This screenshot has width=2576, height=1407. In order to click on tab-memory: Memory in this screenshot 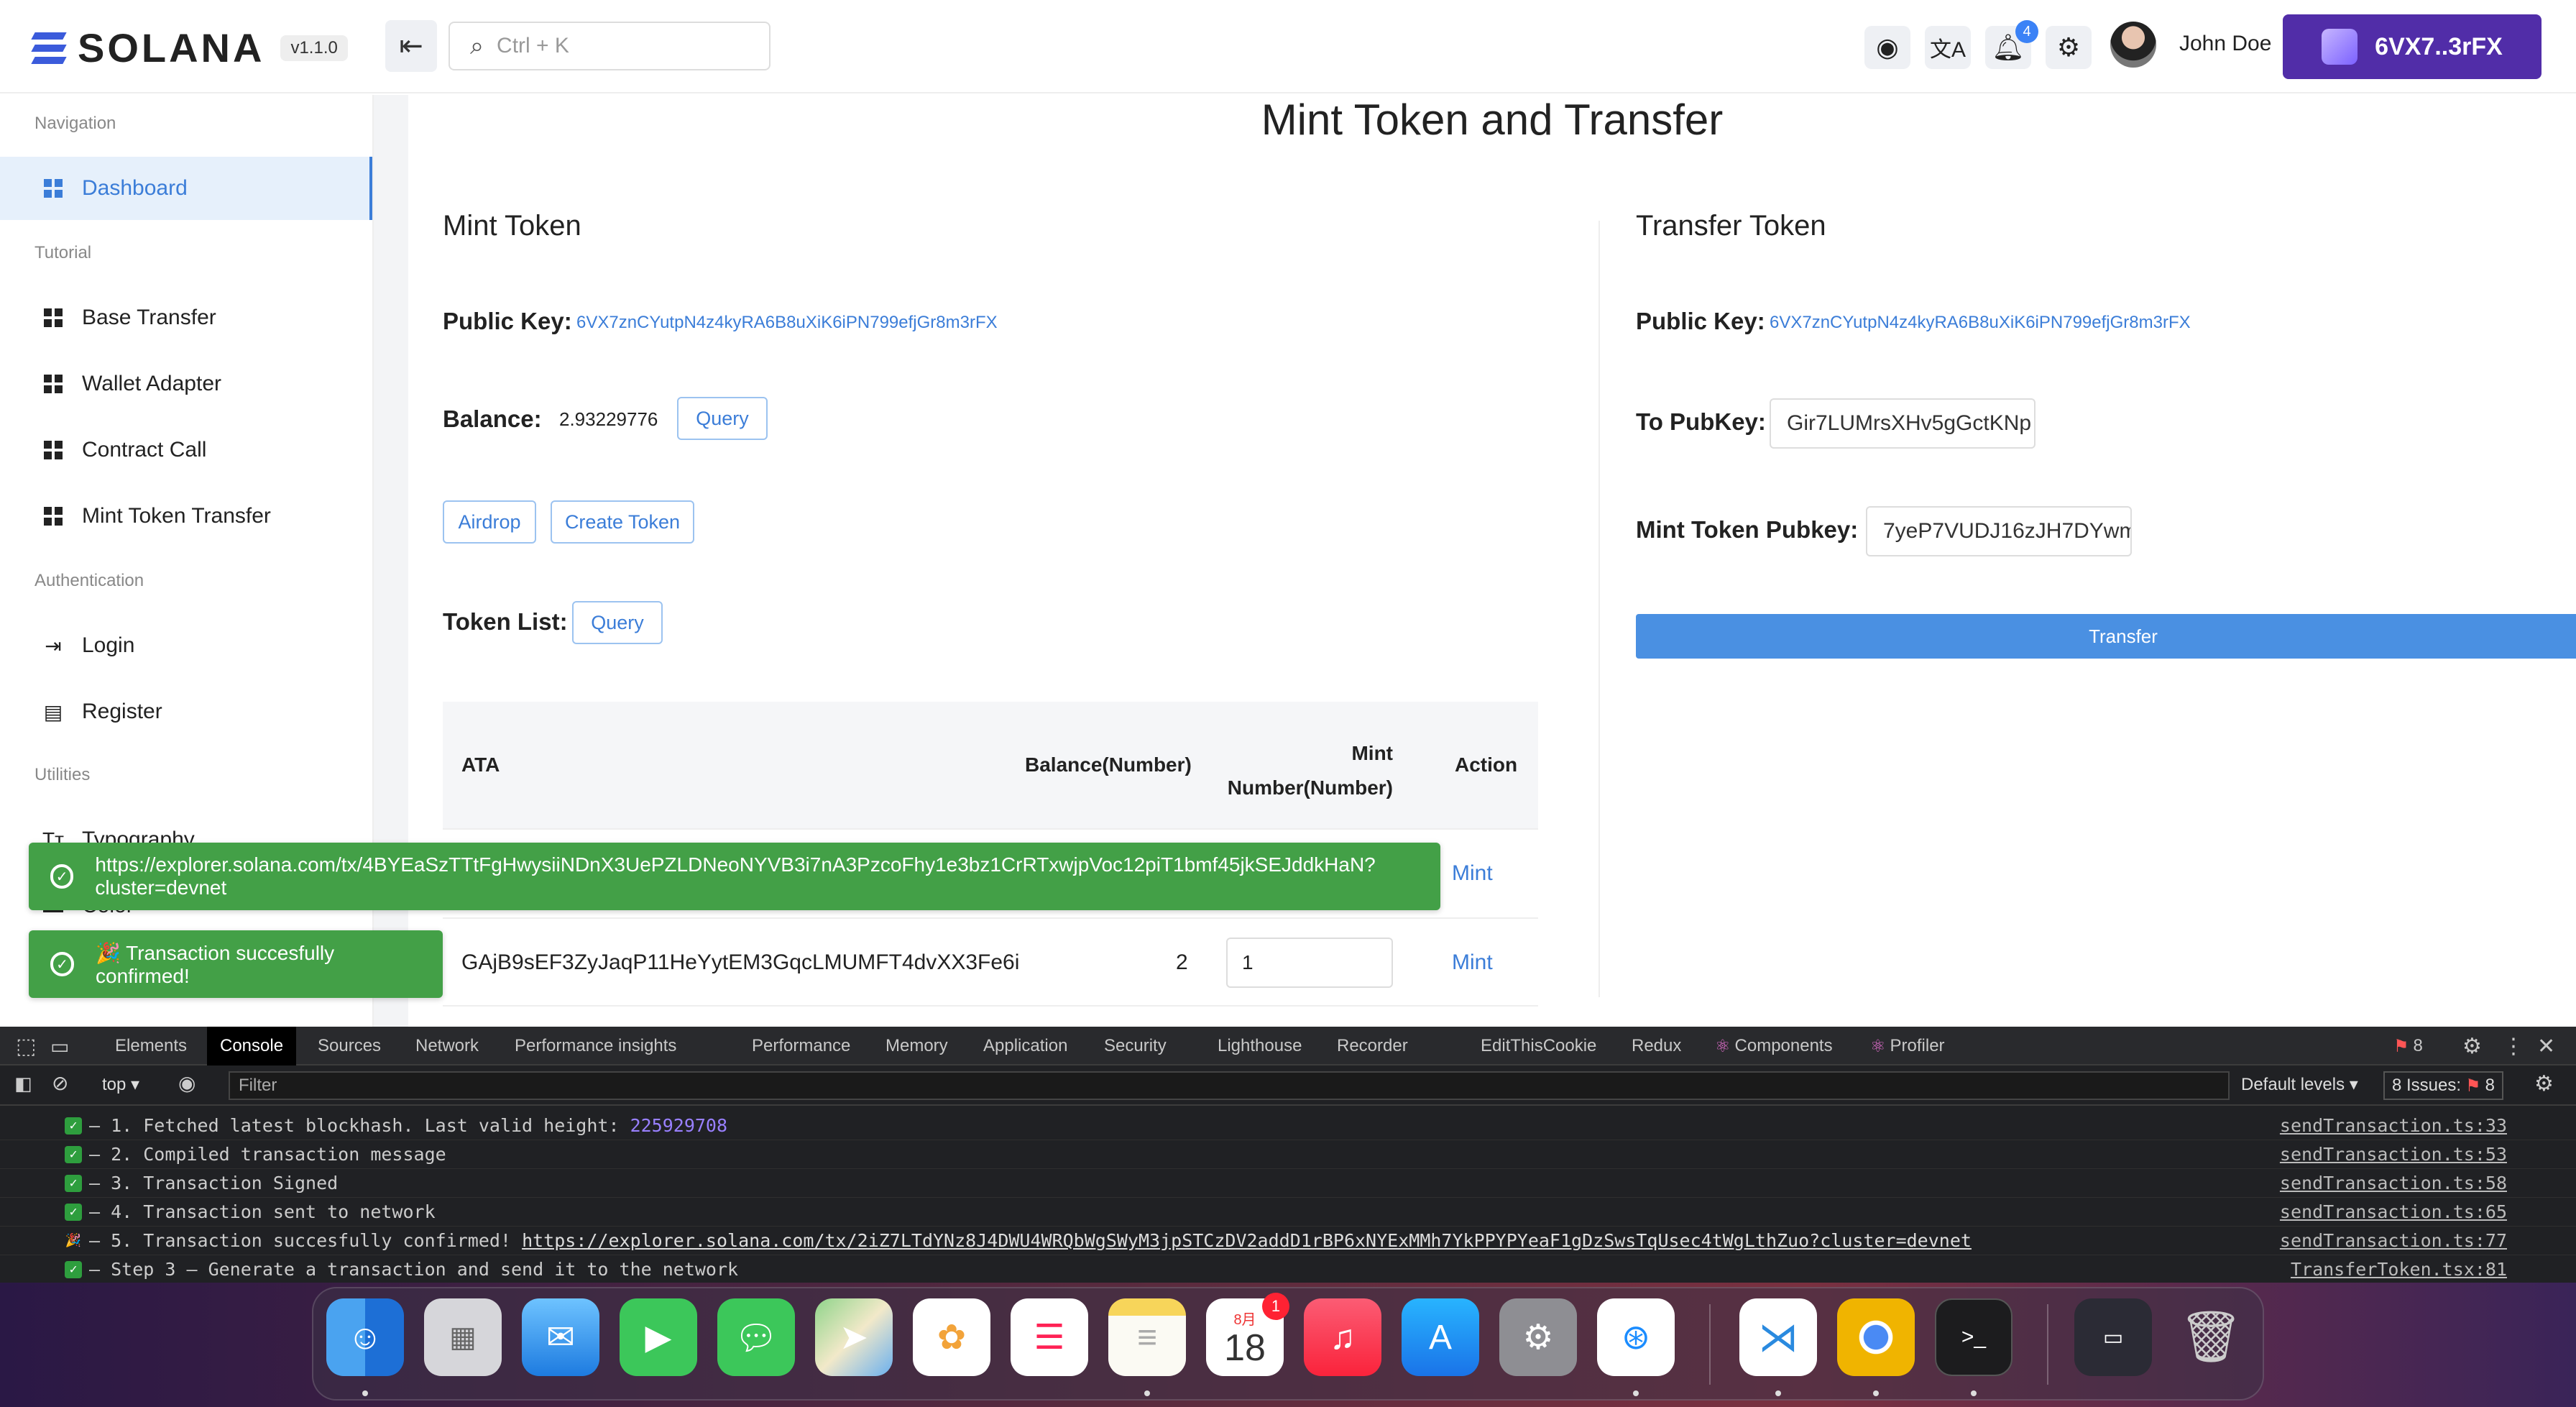, I will do `click(917, 1046)`.